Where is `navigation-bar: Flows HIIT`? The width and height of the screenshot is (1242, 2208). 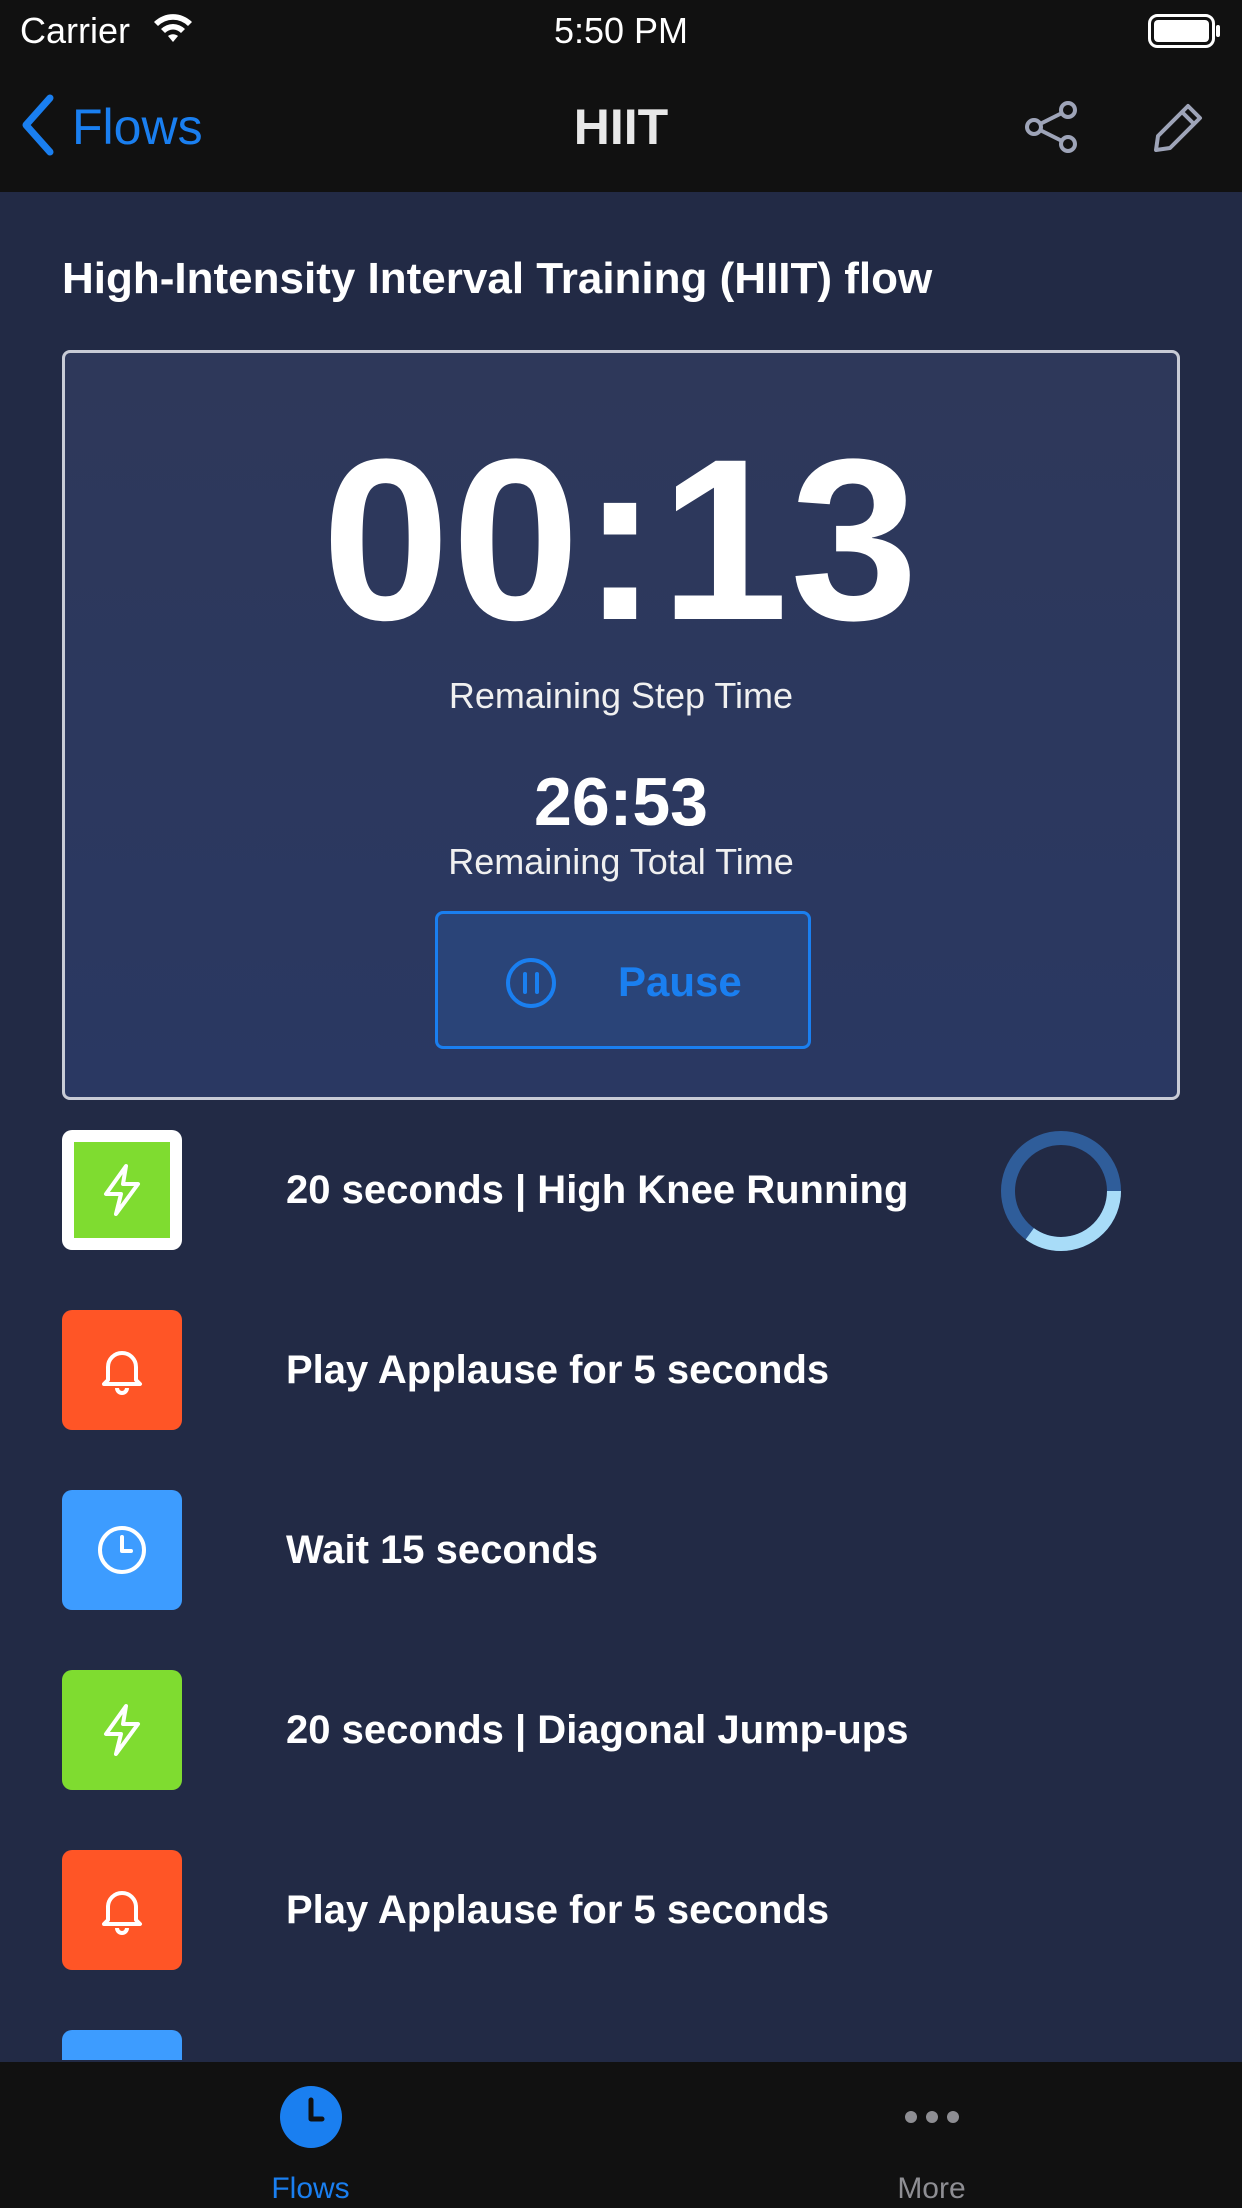 navigation-bar: Flows HIIT is located at coordinates (621, 127).